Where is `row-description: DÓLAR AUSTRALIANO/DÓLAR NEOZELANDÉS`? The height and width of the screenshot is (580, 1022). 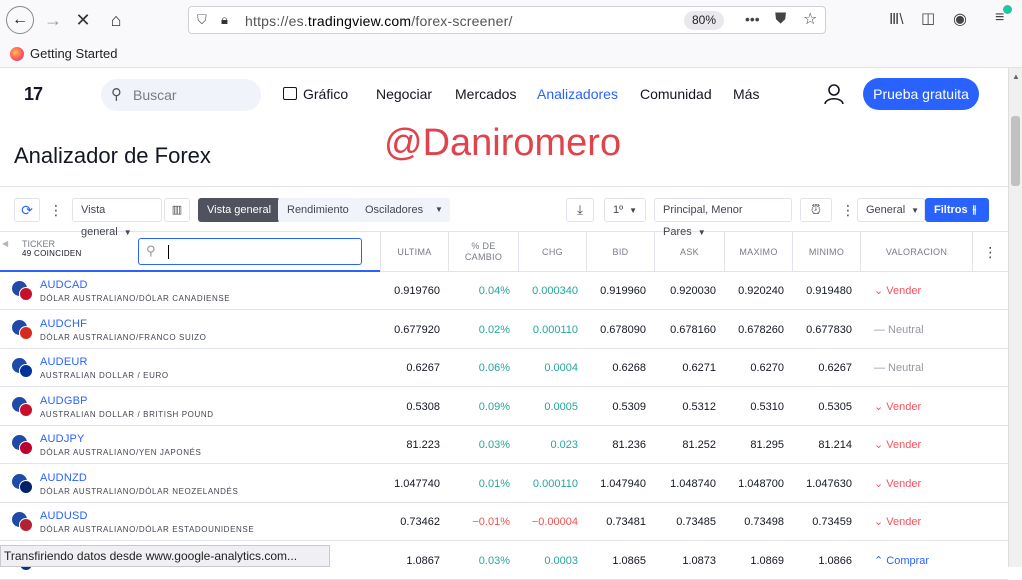 row-description: DÓLAR AUSTRALIANO/DÓLAR NEOZELANDÉS is located at coordinates (139, 491).